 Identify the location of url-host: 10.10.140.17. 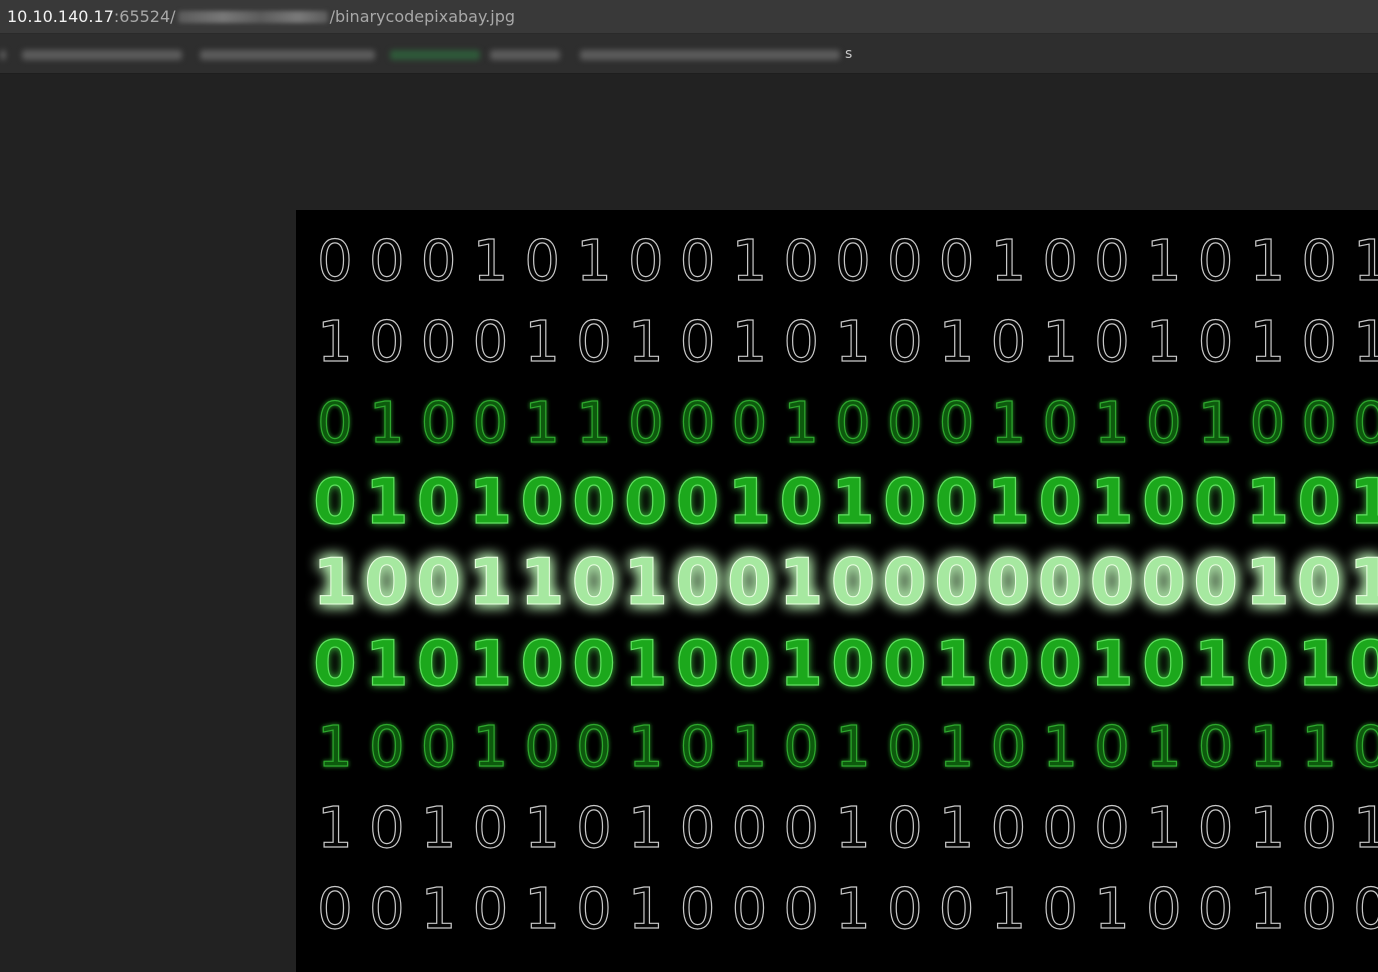
(60, 16).